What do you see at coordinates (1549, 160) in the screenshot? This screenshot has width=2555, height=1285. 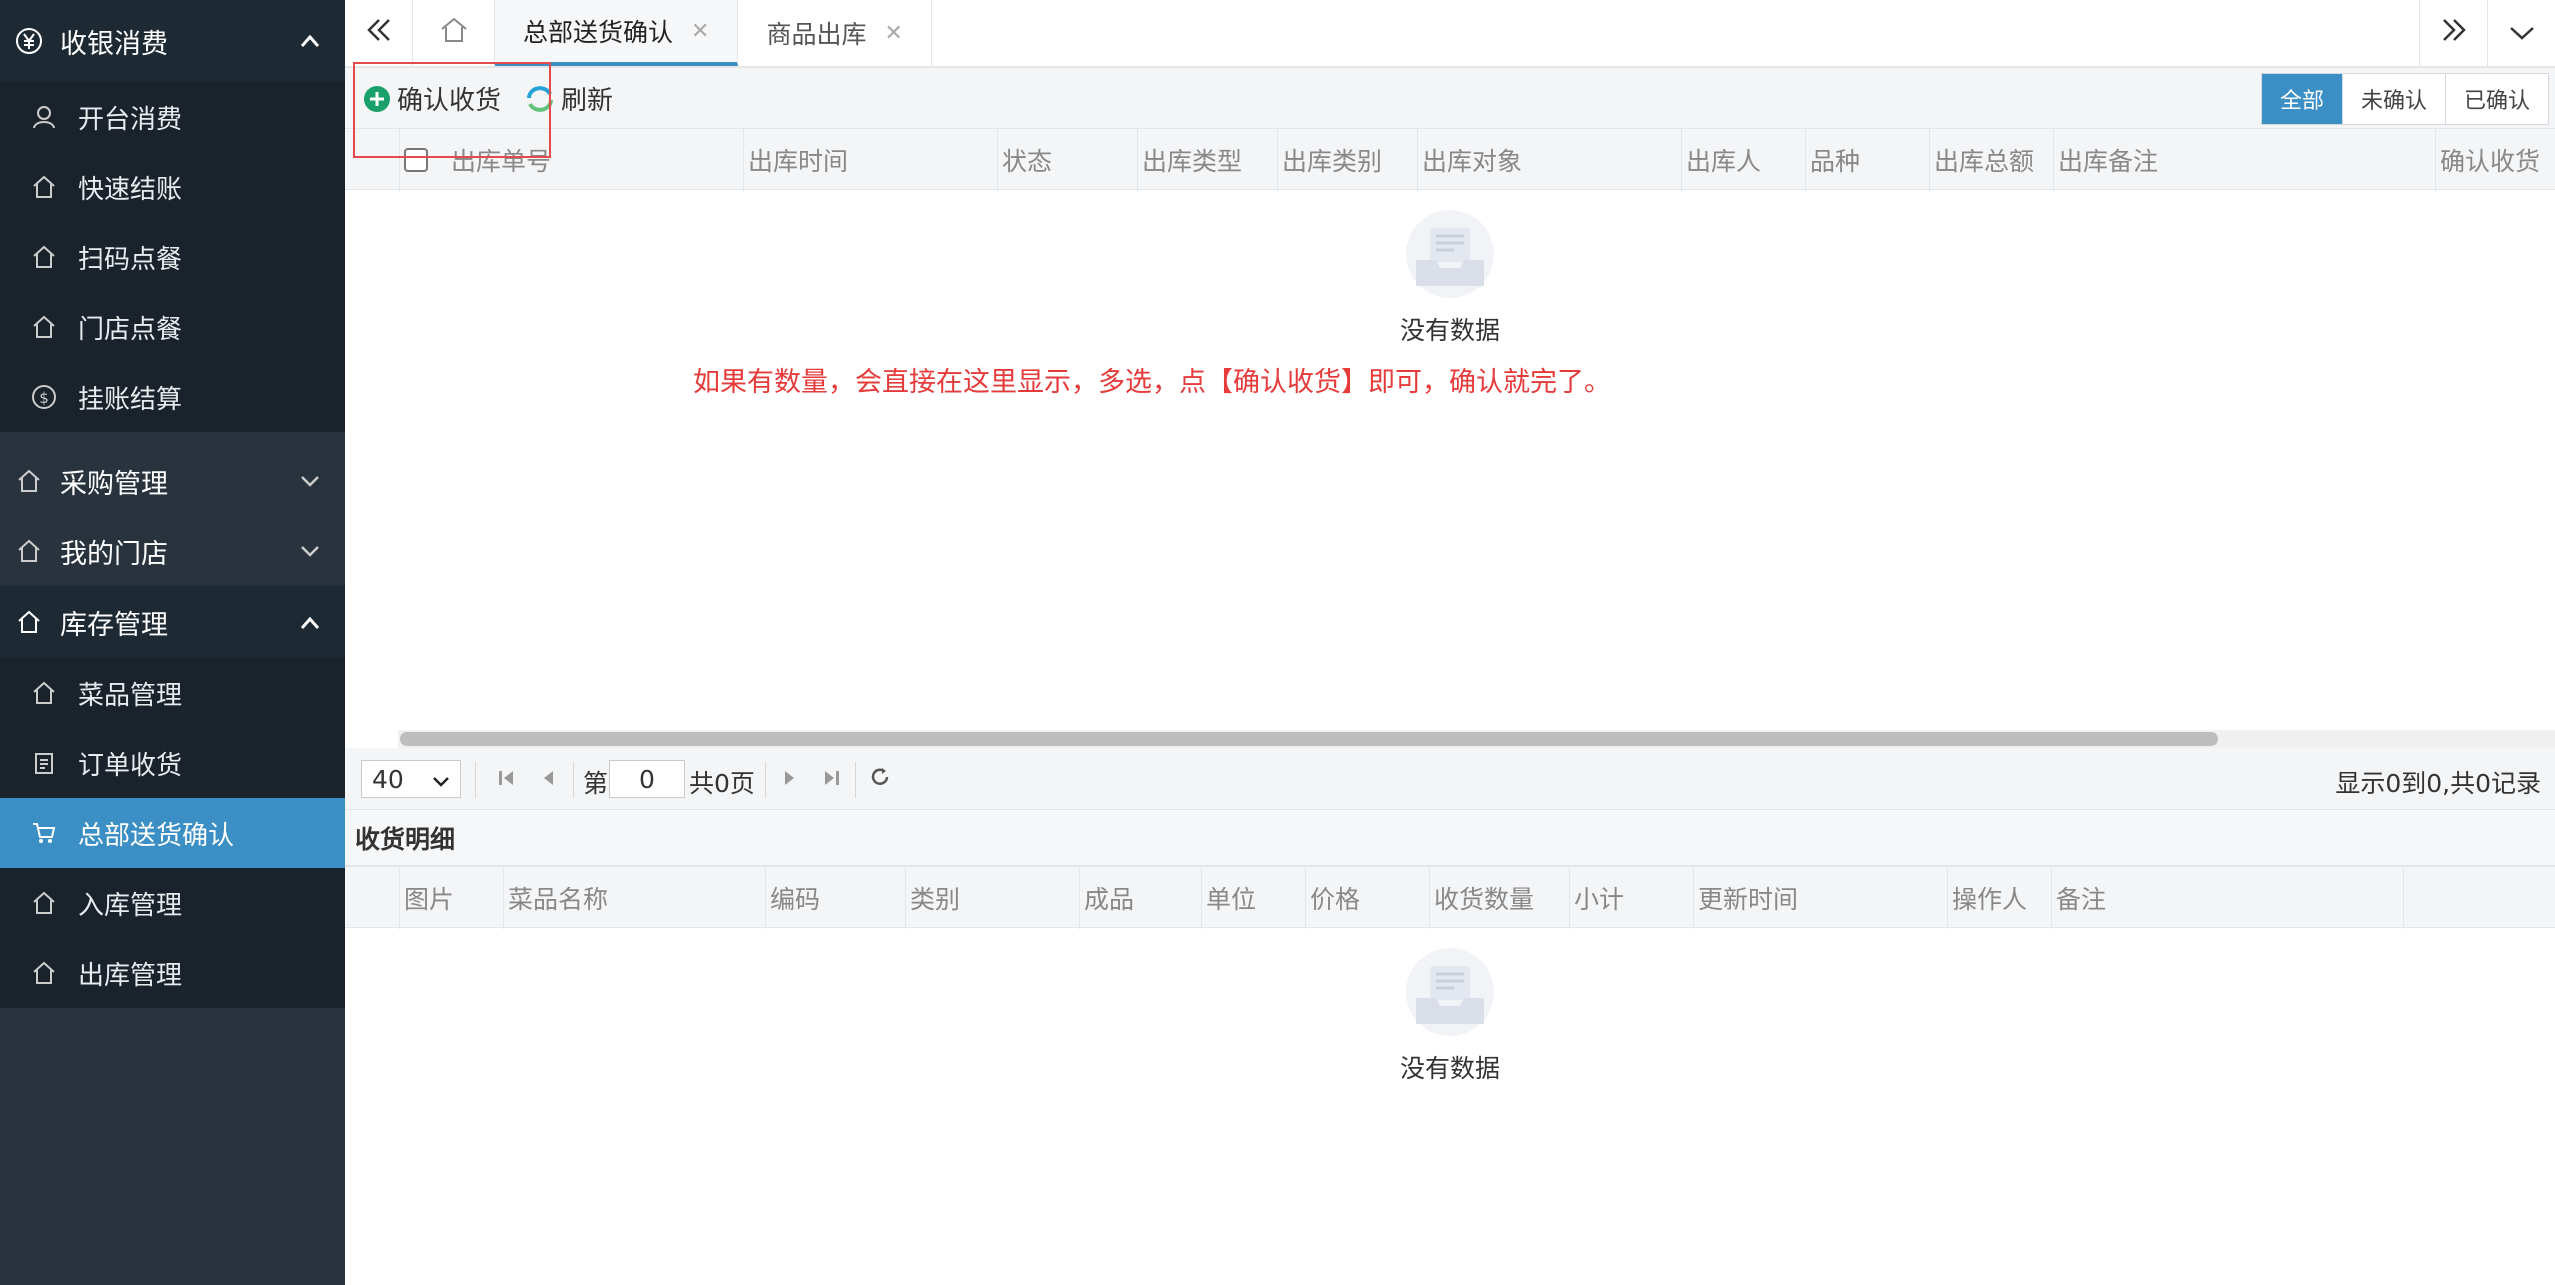 I see `column-header-outbound-target: 出库对象` at bounding box center [1549, 160].